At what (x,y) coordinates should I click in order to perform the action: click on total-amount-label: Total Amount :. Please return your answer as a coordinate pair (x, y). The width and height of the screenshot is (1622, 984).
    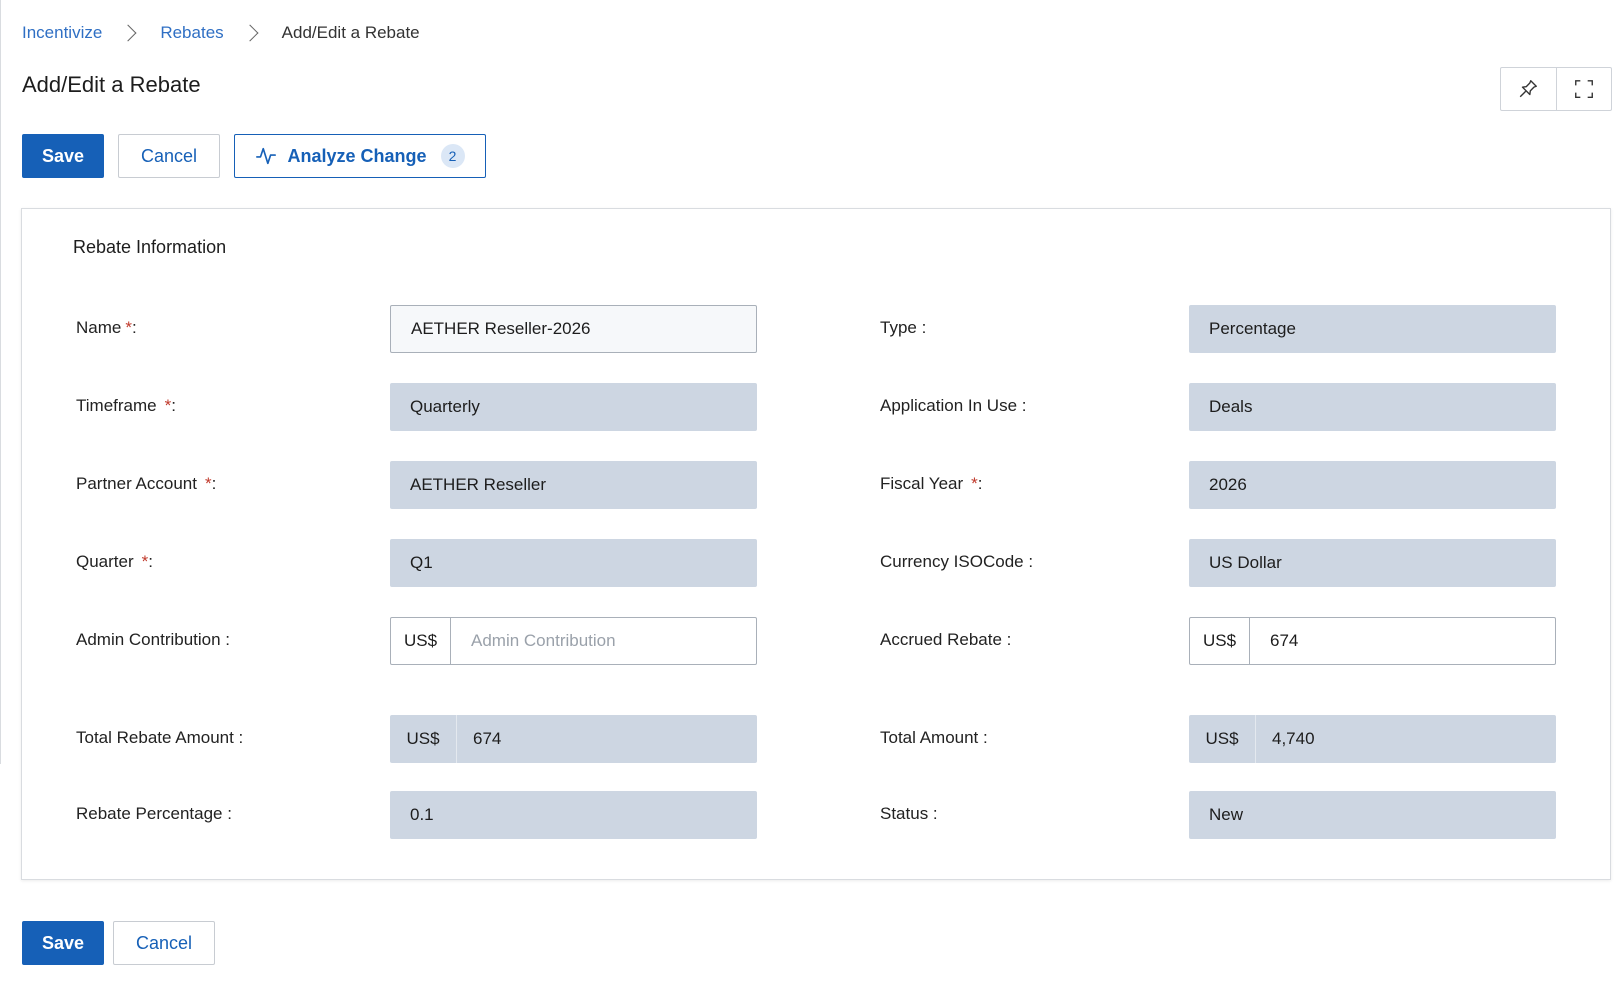
    Looking at the image, I should click on (934, 737).